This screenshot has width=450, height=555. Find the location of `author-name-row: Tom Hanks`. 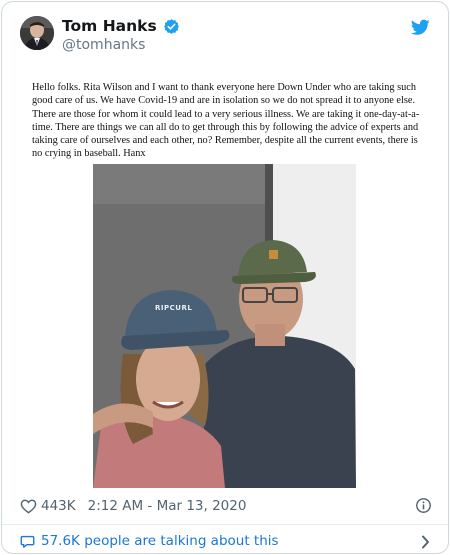

author-name-row: Tom Hanks is located at coordinates (121, 26).